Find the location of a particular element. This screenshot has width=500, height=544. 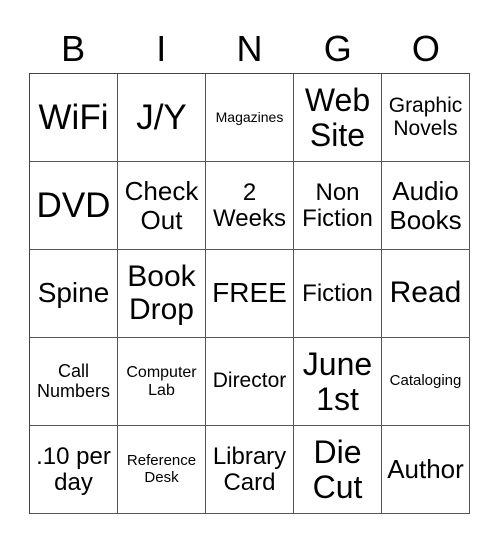

cell-label: J/Y is located at coordinates (161, 117).